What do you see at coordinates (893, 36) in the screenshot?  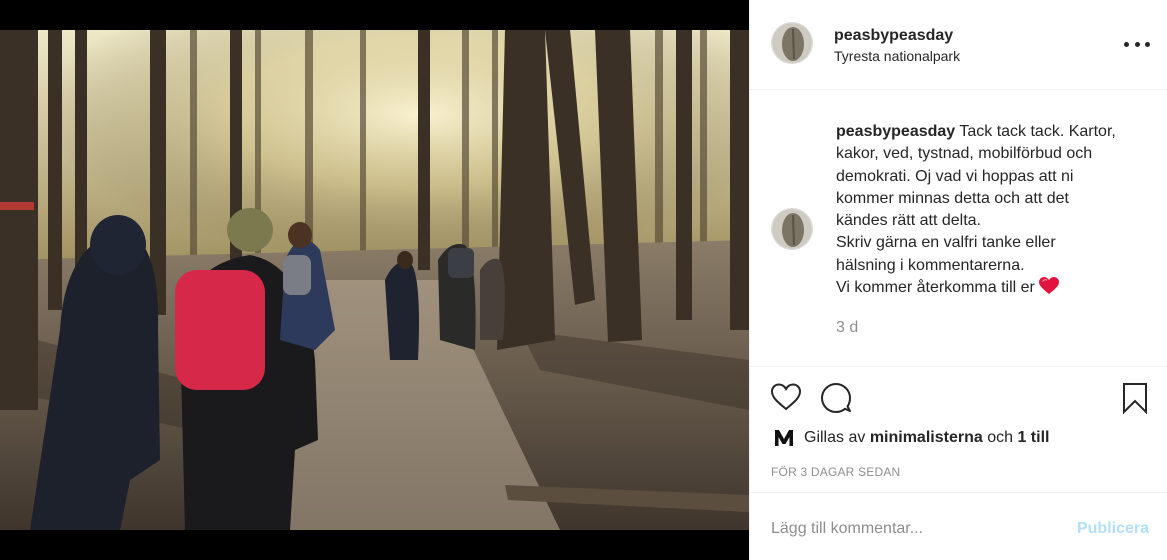 I see `author-username: peasbypeasday` at bounding box center [893, 36].